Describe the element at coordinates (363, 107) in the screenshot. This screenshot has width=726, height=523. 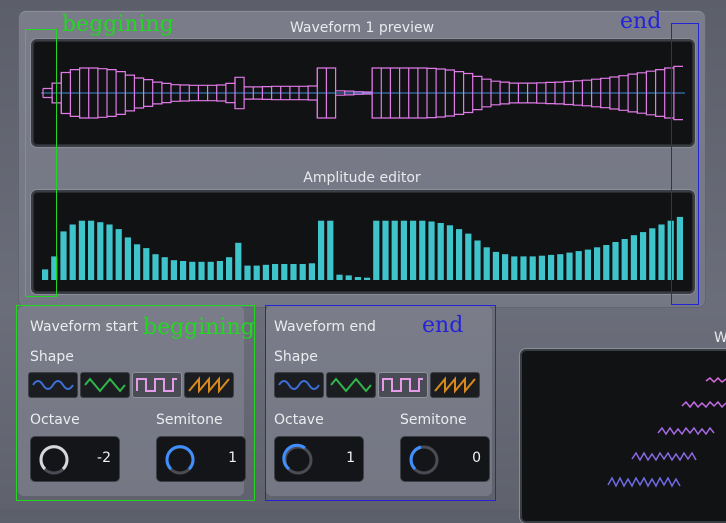
I see `waveform-lower-envelope` at that location.